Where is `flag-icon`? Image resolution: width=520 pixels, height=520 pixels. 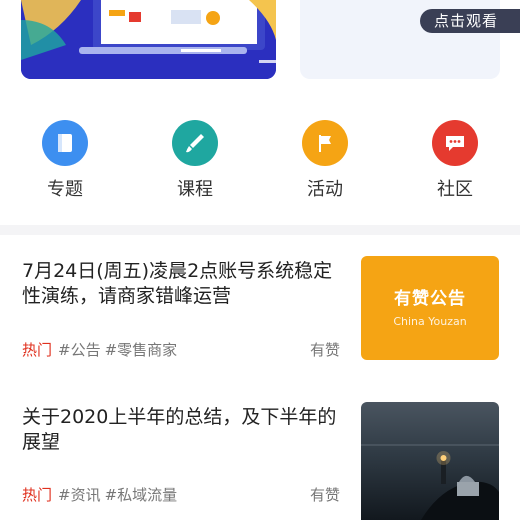 flag-icon is located at coordinates (325, 143).